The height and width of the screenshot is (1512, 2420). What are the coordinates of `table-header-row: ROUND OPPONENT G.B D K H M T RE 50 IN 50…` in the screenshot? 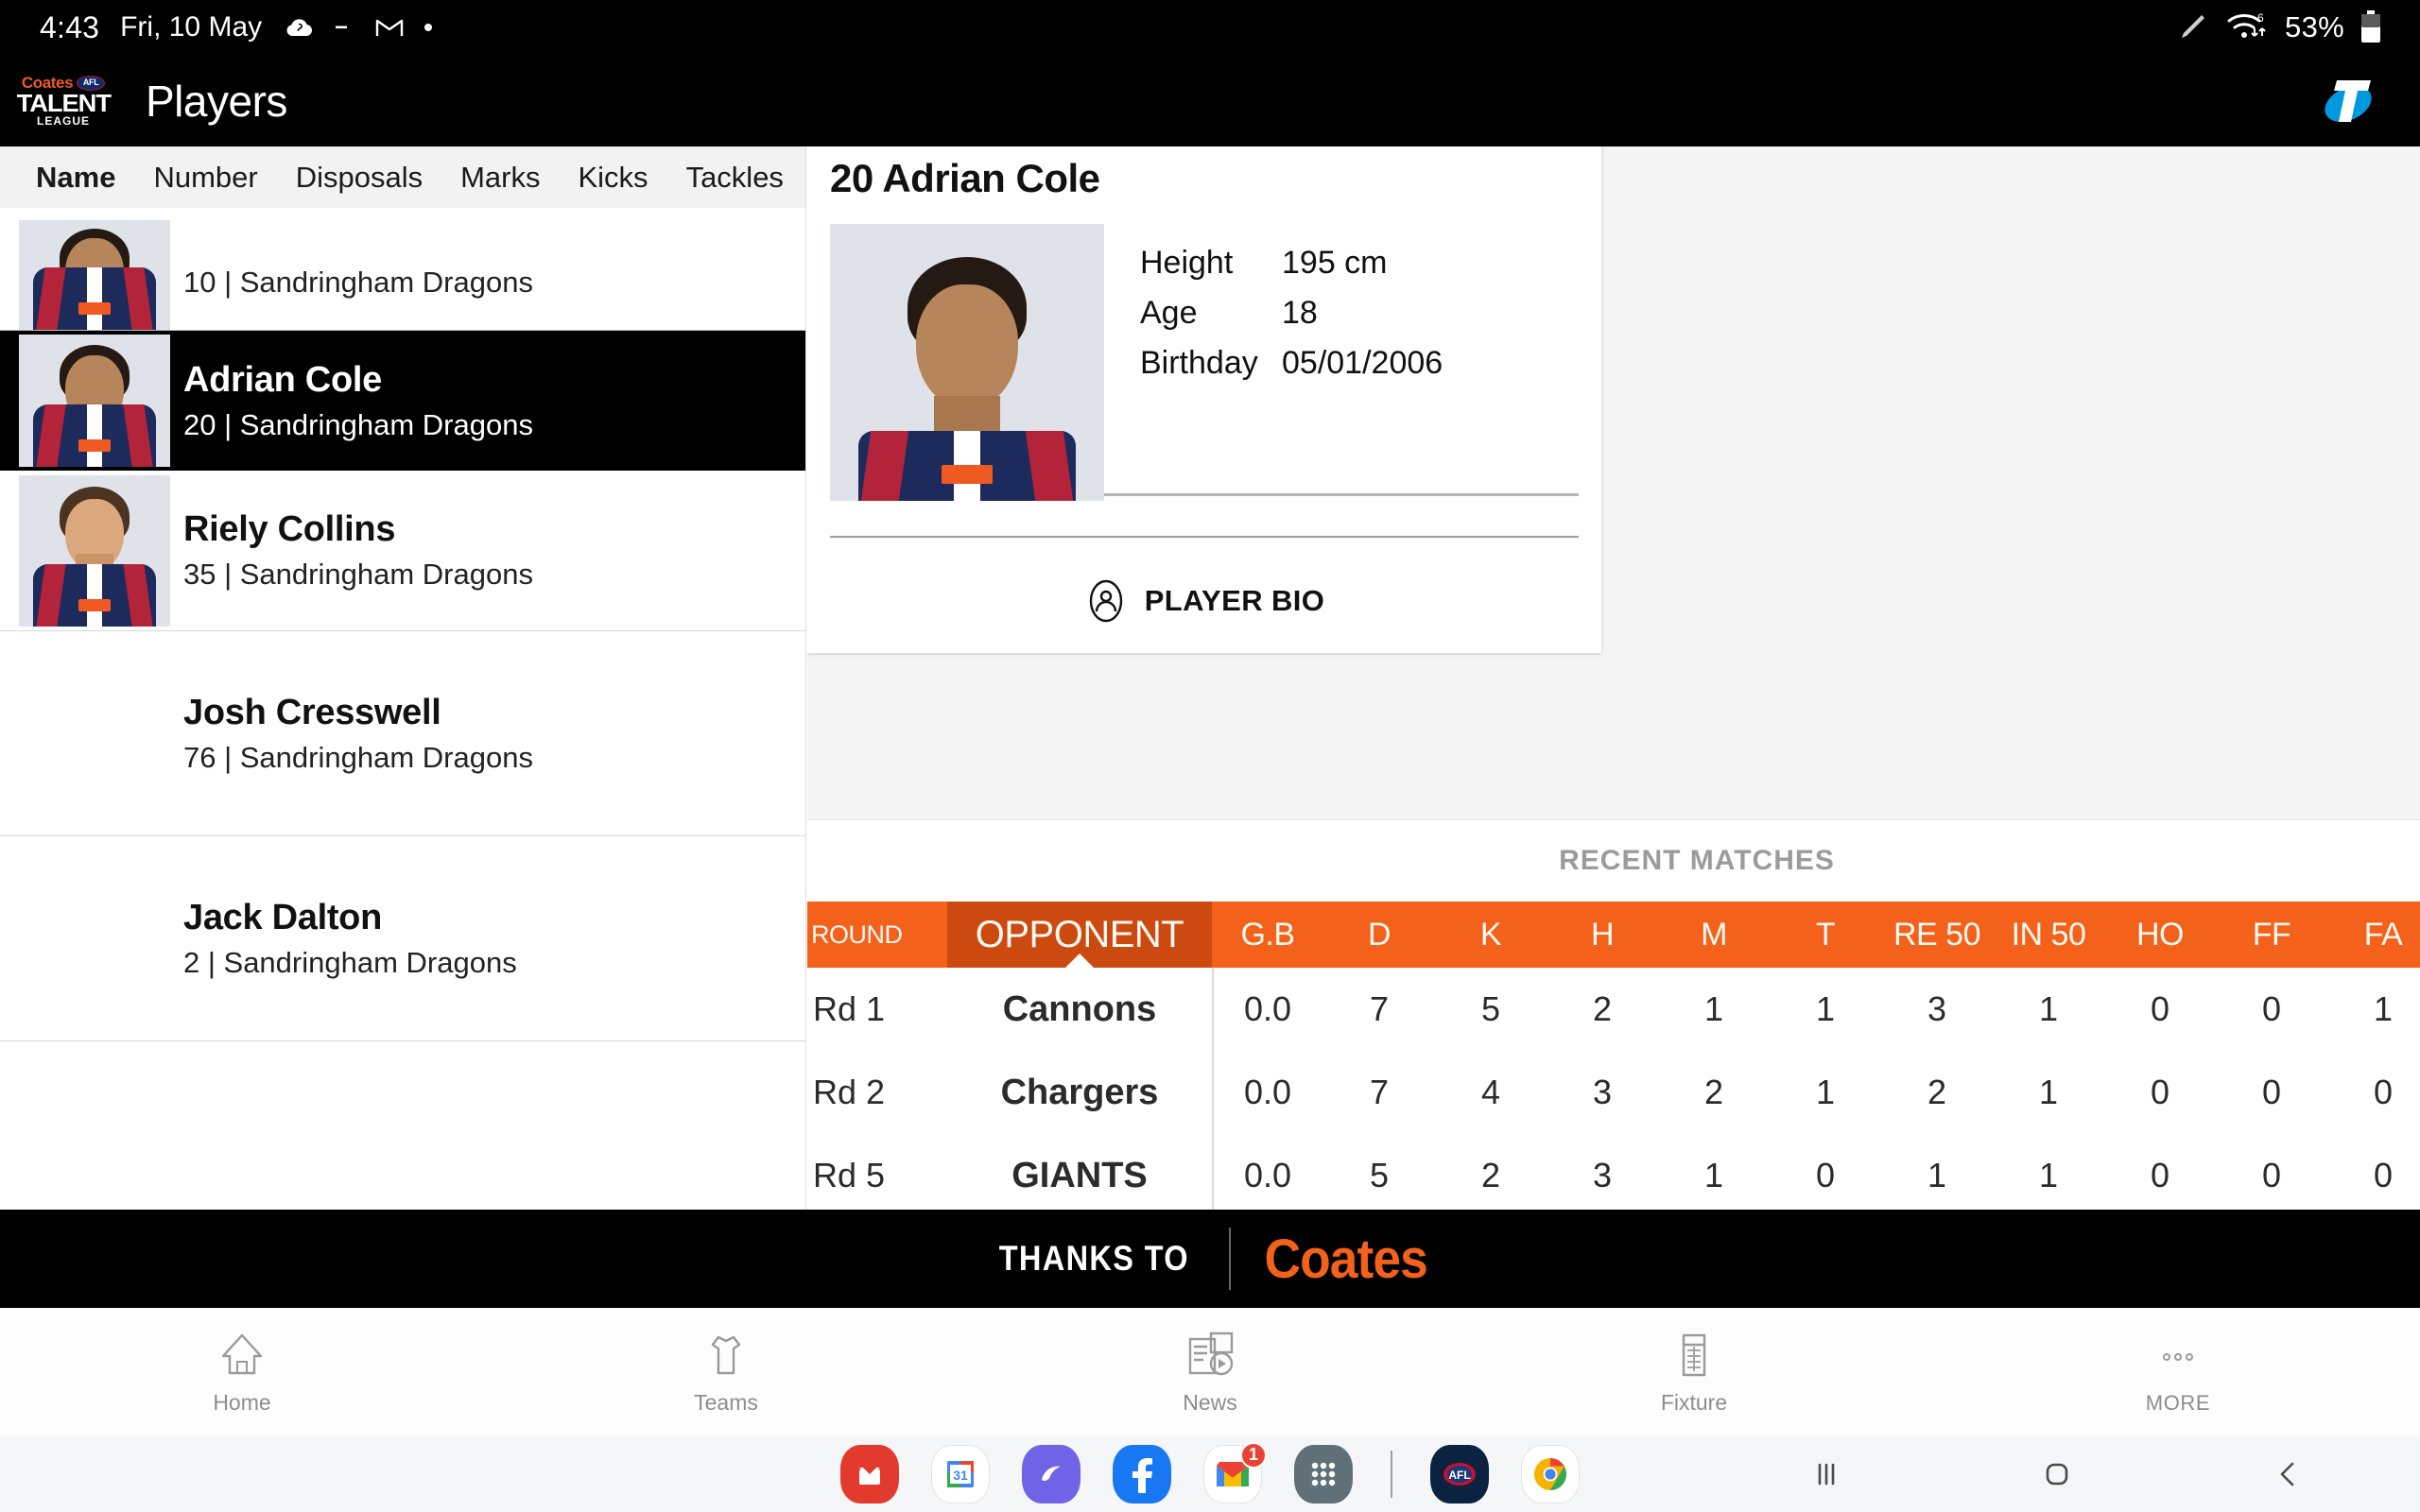 It's located at (1613, 935).